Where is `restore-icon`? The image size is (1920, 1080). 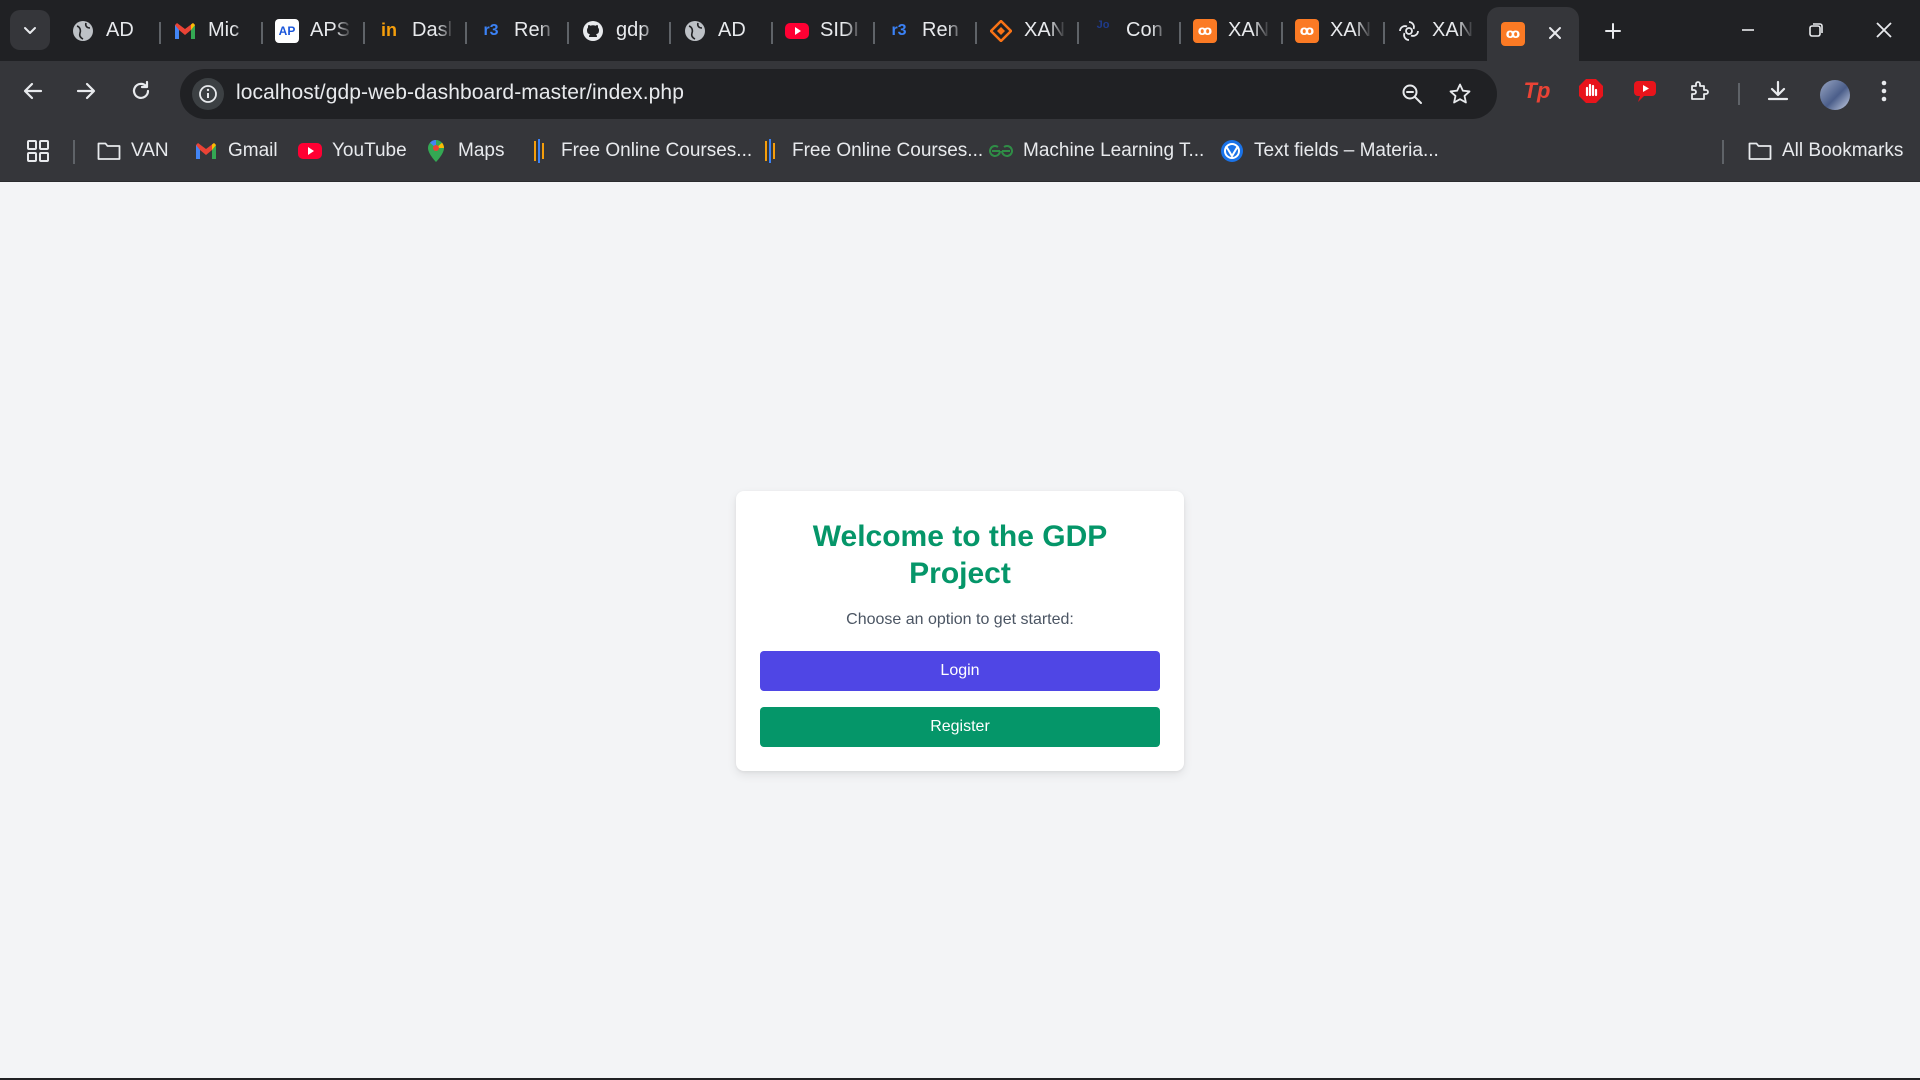
restore-icon is located at coordinates (1816, 30).